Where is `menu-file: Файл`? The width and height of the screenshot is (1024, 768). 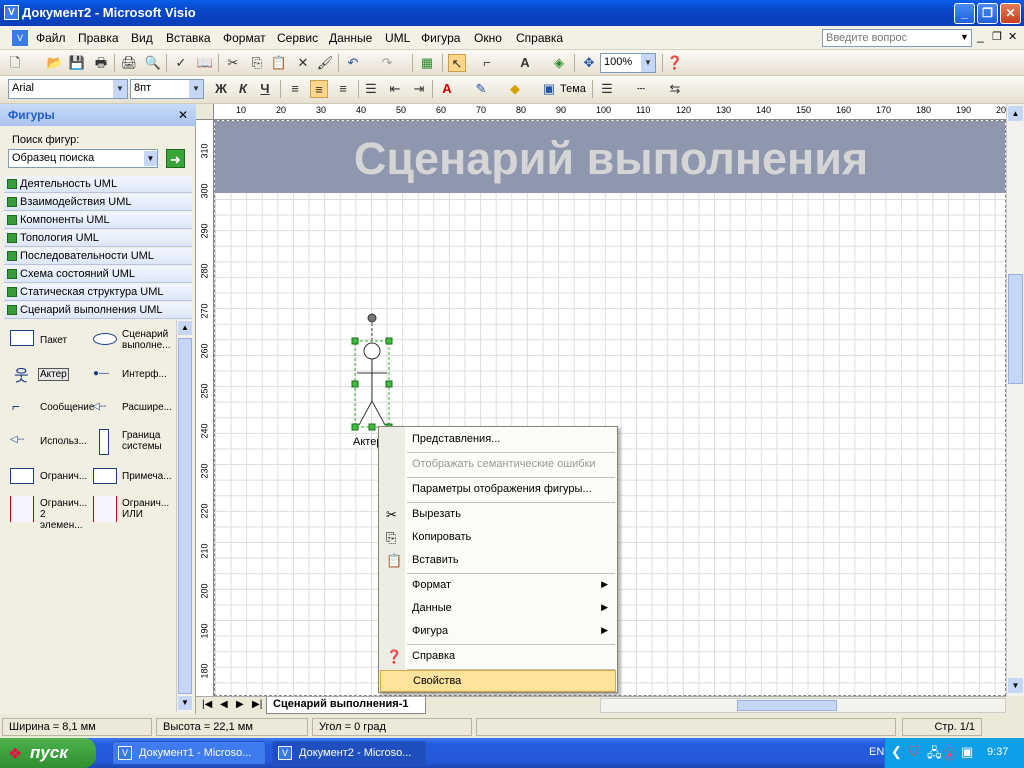 menu-file: Файл is located at coordinates (51, 38).